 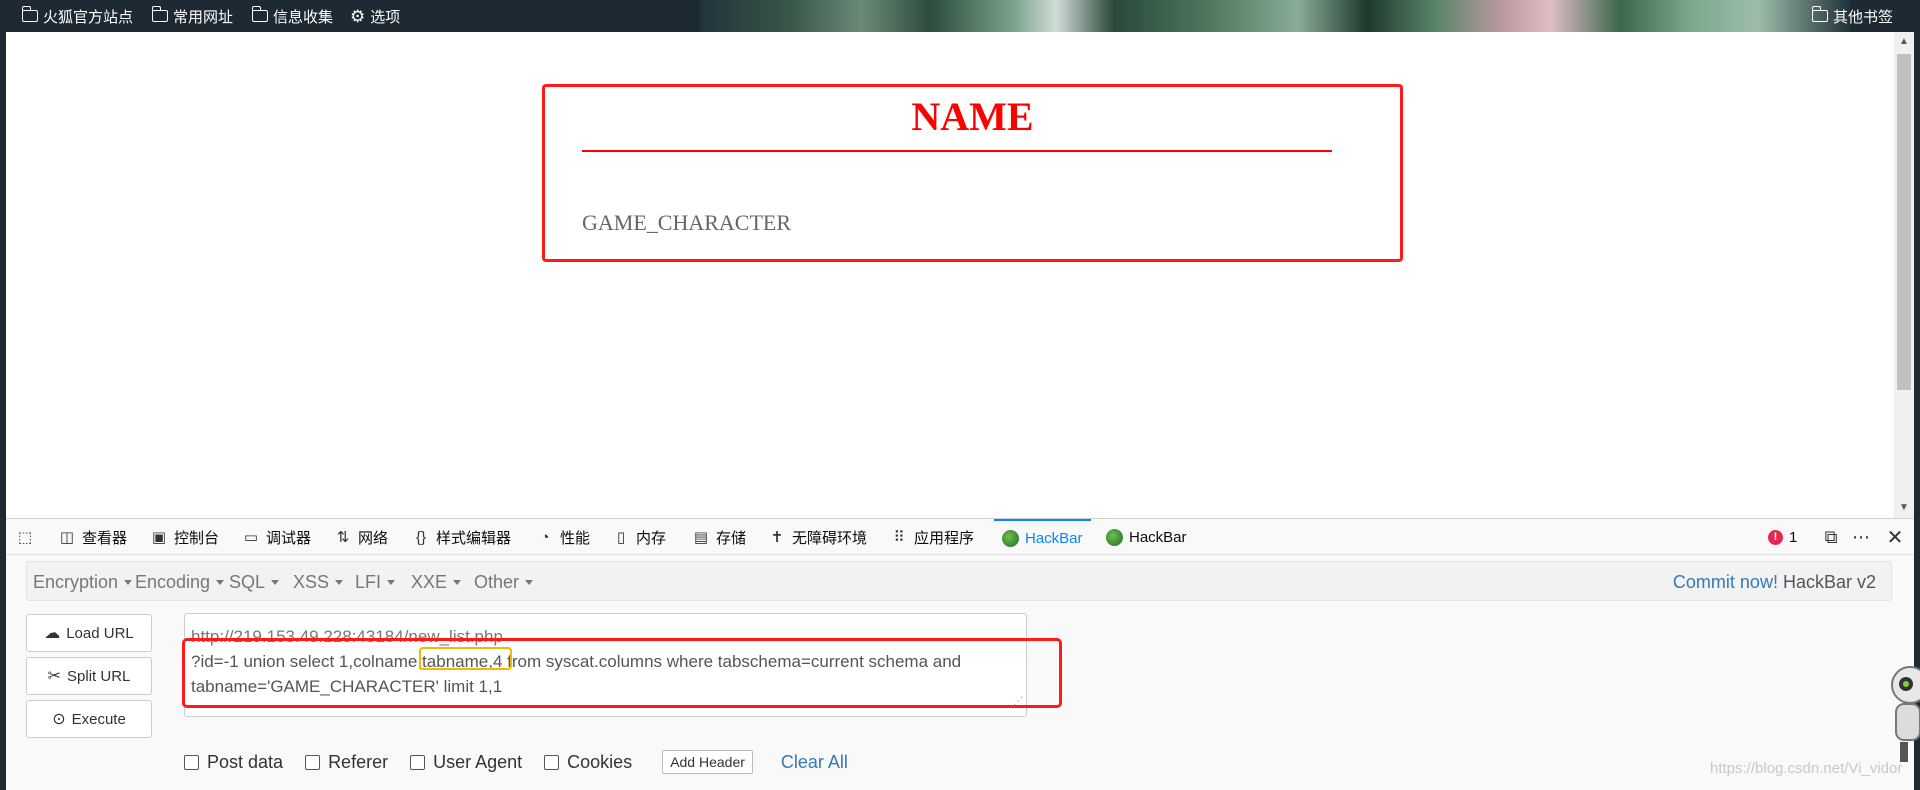 I want to click on menu-label: XSS, so click(x=311, y=581).